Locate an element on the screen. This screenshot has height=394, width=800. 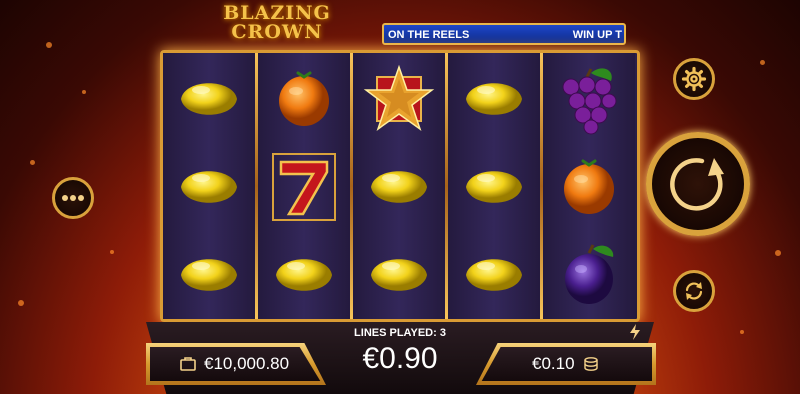
stake-value: €0.10 is located at coordinates (553, 363).